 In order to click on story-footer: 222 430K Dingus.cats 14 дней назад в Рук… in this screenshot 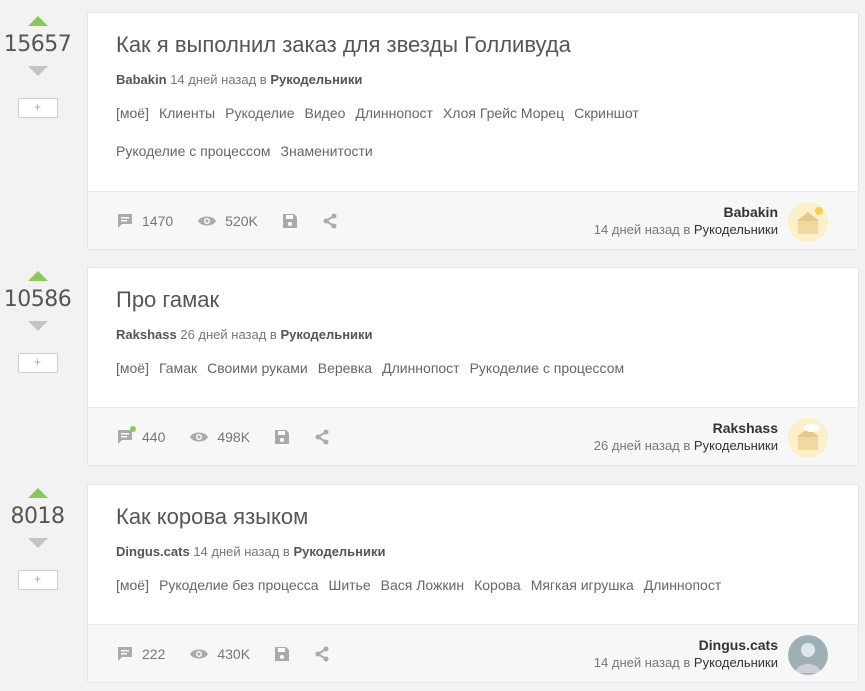, I will do `click(473, 653)`.